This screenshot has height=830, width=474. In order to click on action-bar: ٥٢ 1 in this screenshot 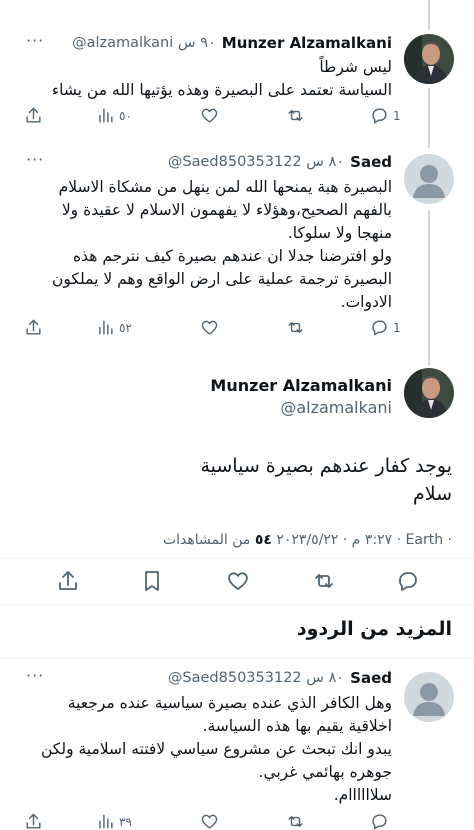, I will do `click(212, 330)`.